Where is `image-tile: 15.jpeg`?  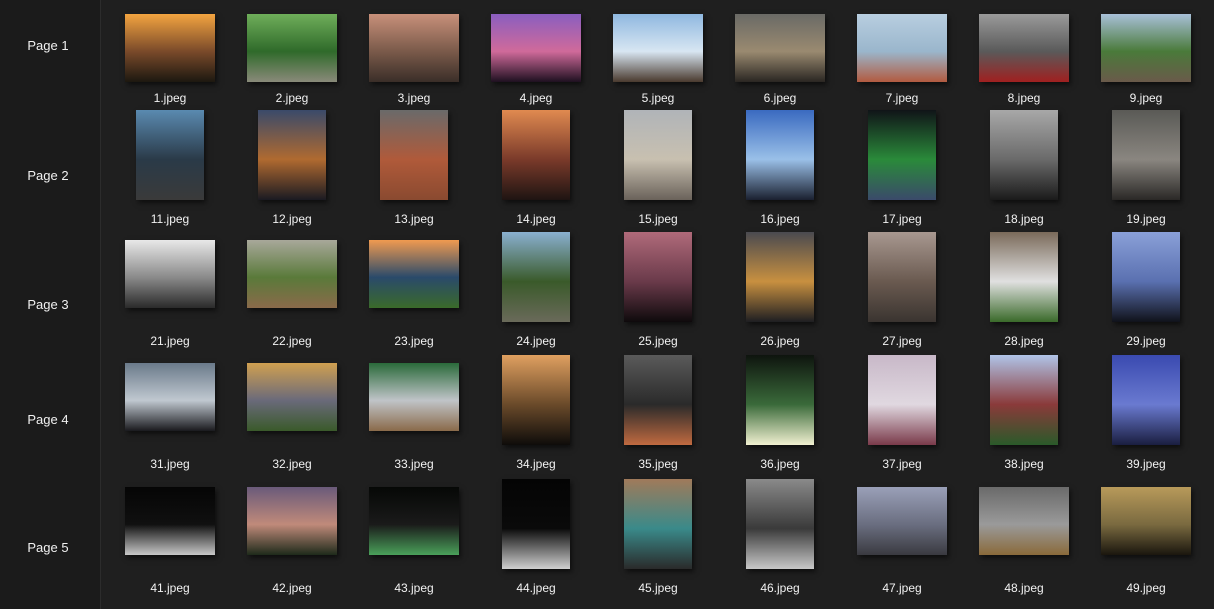
image-tile: 15.jpeg is located at coordinates (658, 170).